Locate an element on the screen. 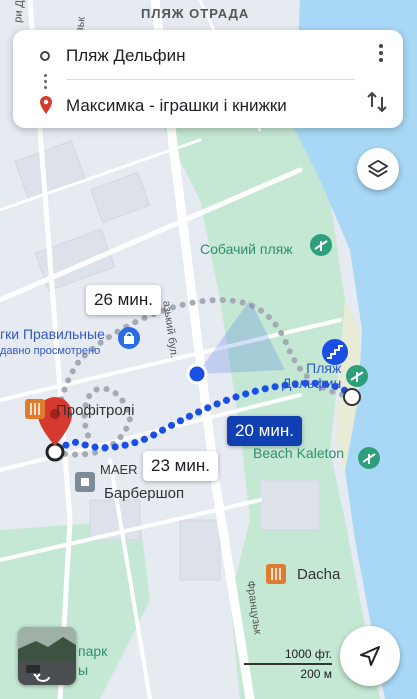  current-location-dot is located at coordinates (197, 374).